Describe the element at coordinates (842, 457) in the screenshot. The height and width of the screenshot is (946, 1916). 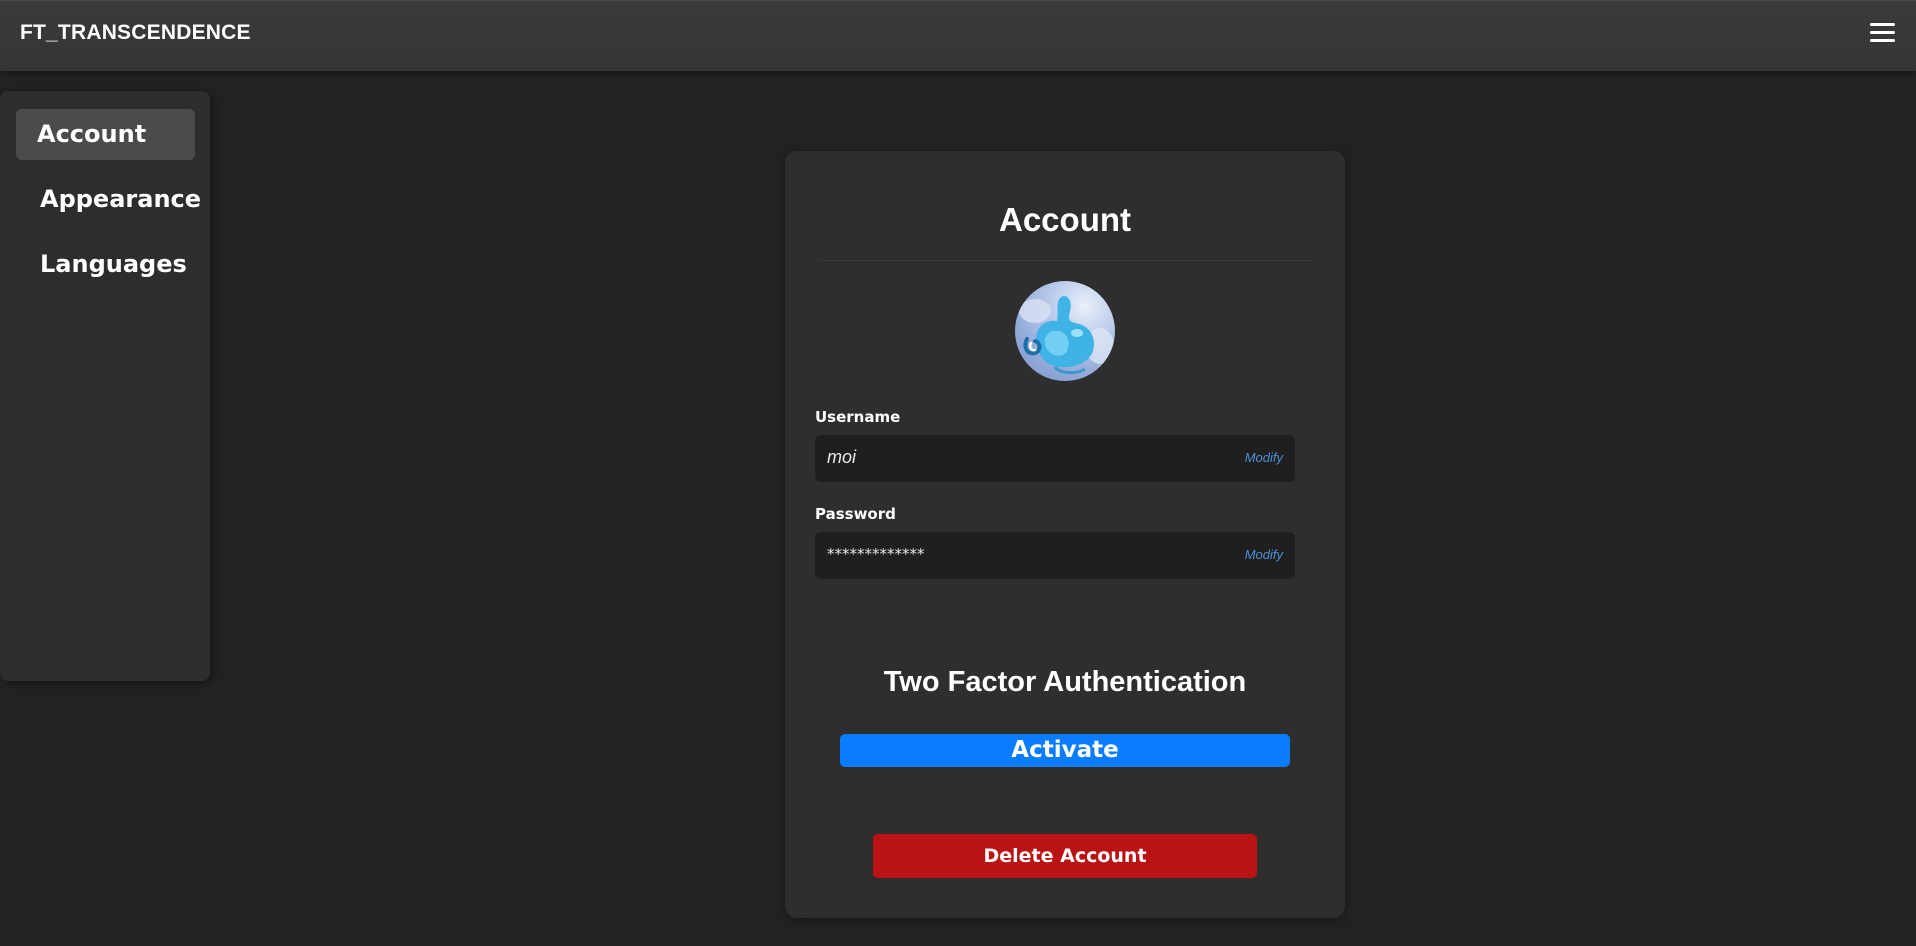
I see `username-value: moi` at that location.